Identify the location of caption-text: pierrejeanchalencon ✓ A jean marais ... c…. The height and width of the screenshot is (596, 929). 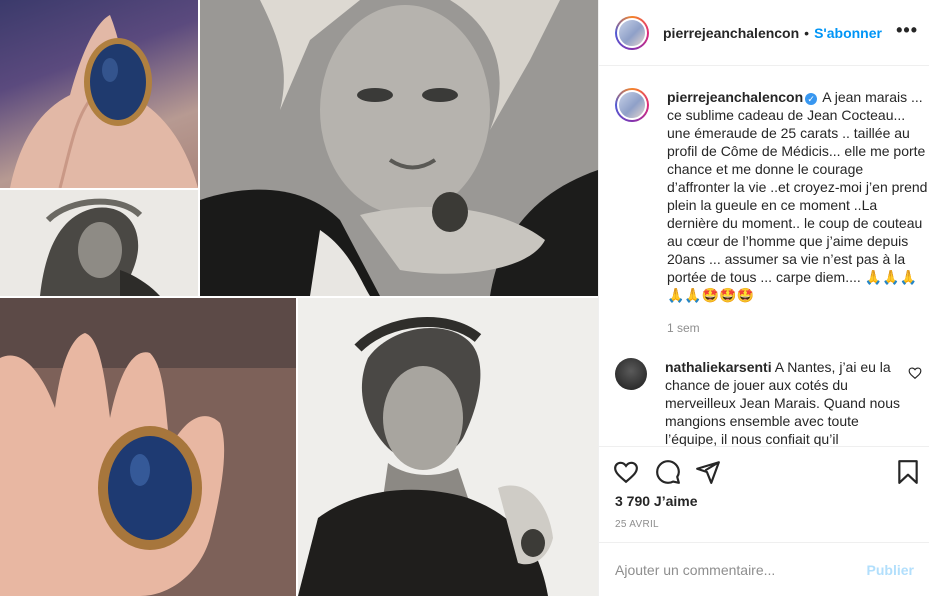
(798, 196).